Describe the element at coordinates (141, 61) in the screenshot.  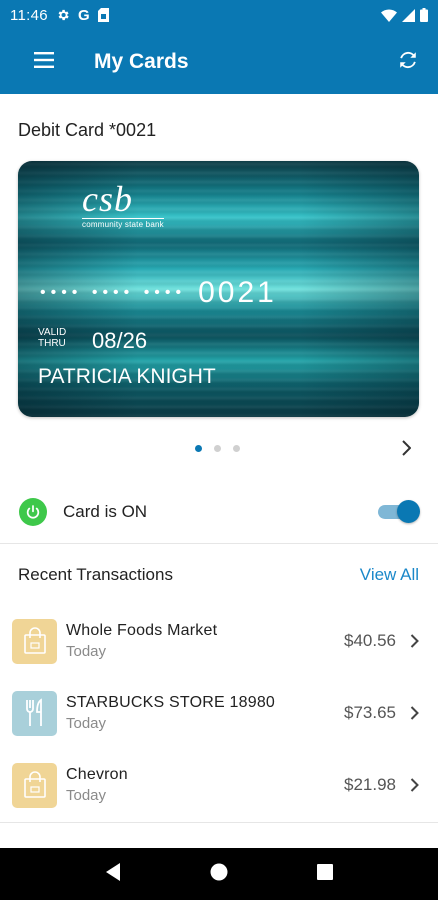
I see `page-title: My Cards` at that location.